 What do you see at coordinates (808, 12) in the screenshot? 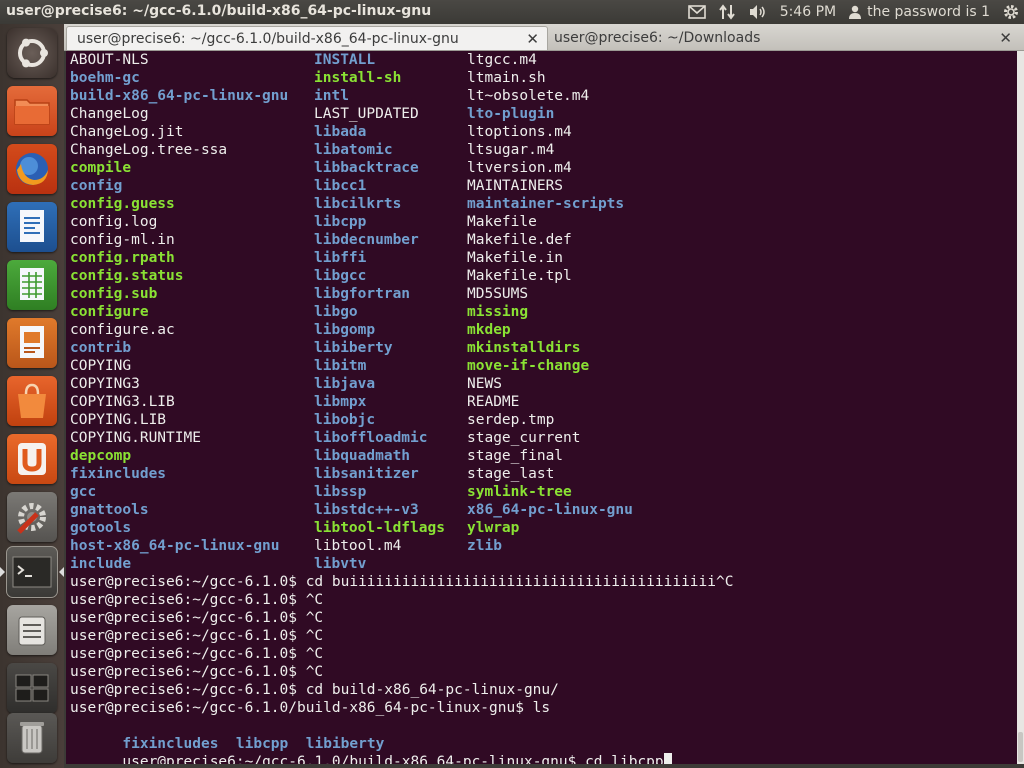
I see `clock: 5:46 PM` at bounding box center [808, 12].